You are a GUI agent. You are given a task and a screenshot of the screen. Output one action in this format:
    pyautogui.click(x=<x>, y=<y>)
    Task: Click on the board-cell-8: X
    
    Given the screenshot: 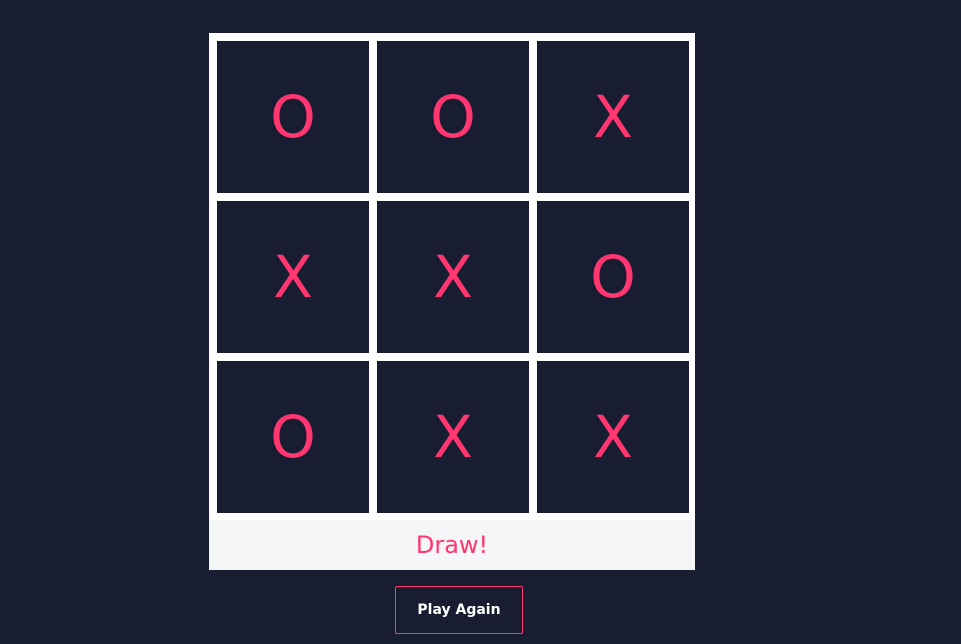 What is the action you would take?
    pyautogui.click(x=453, y=437)
    